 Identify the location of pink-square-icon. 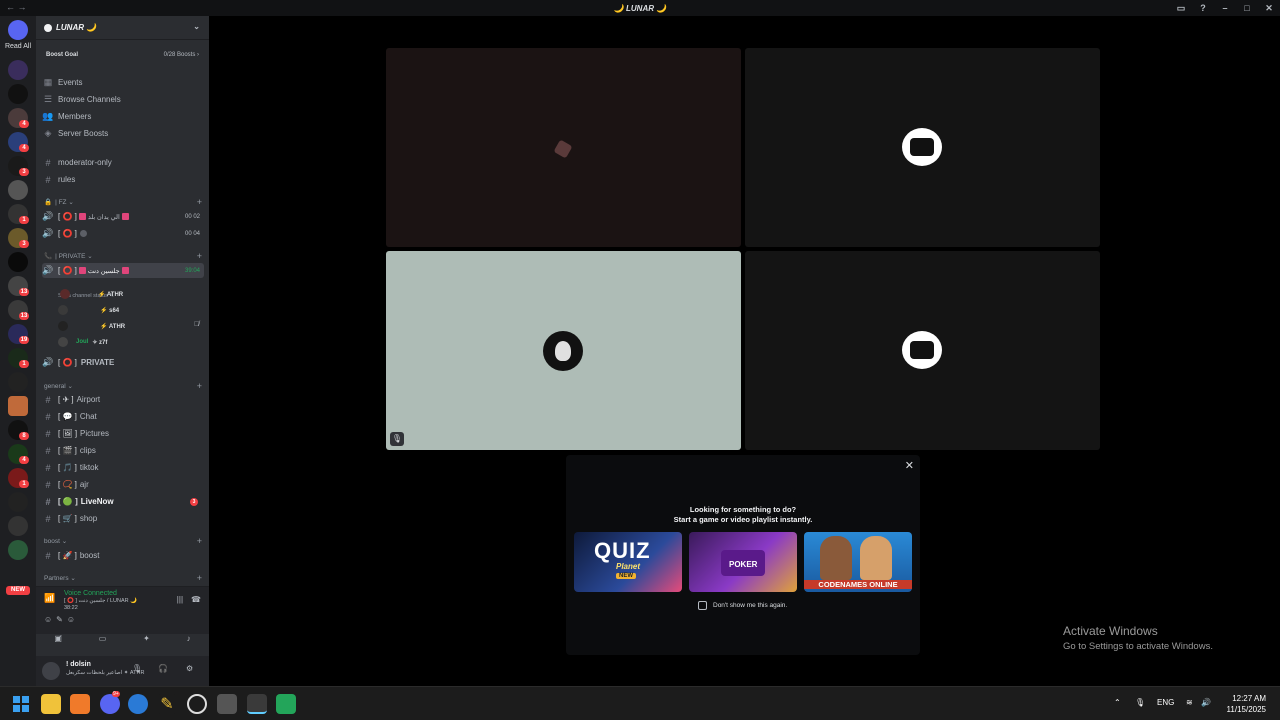
(125, 216).